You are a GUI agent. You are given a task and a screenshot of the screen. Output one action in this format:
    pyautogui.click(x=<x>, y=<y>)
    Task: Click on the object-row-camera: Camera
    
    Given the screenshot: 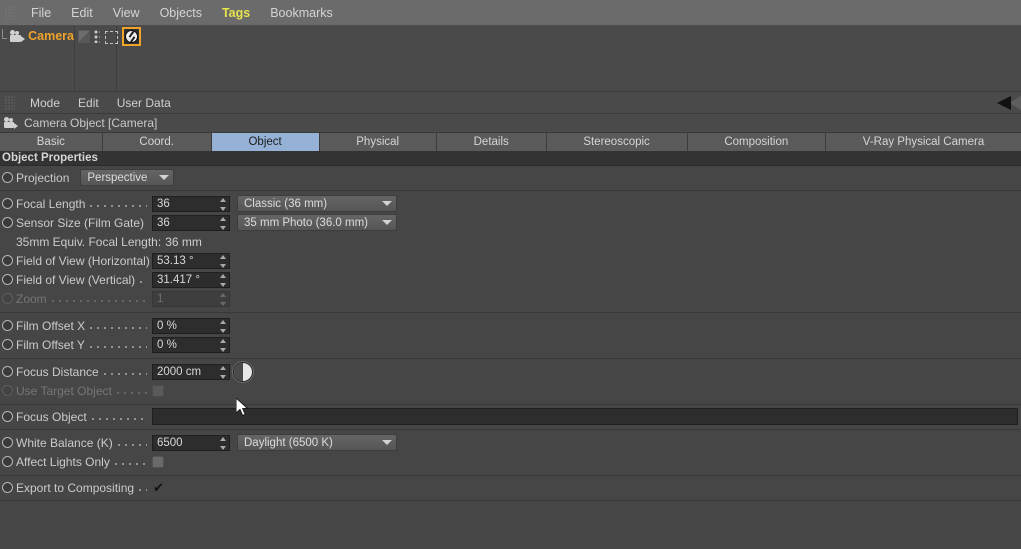 What is the action you would take?
    pyautogui.click(x=37, y=36)
    